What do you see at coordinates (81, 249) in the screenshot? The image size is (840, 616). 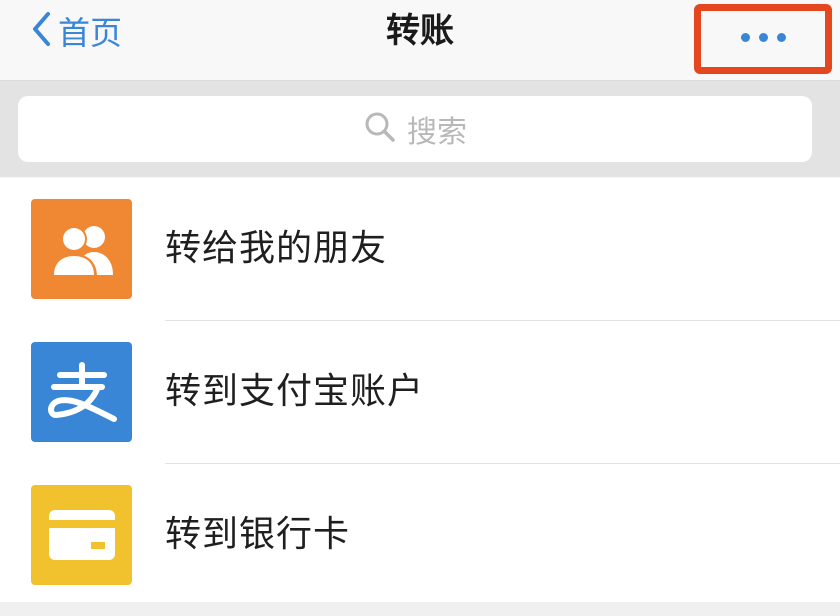 I see `friends-icon` at bounding box center [81, 249].